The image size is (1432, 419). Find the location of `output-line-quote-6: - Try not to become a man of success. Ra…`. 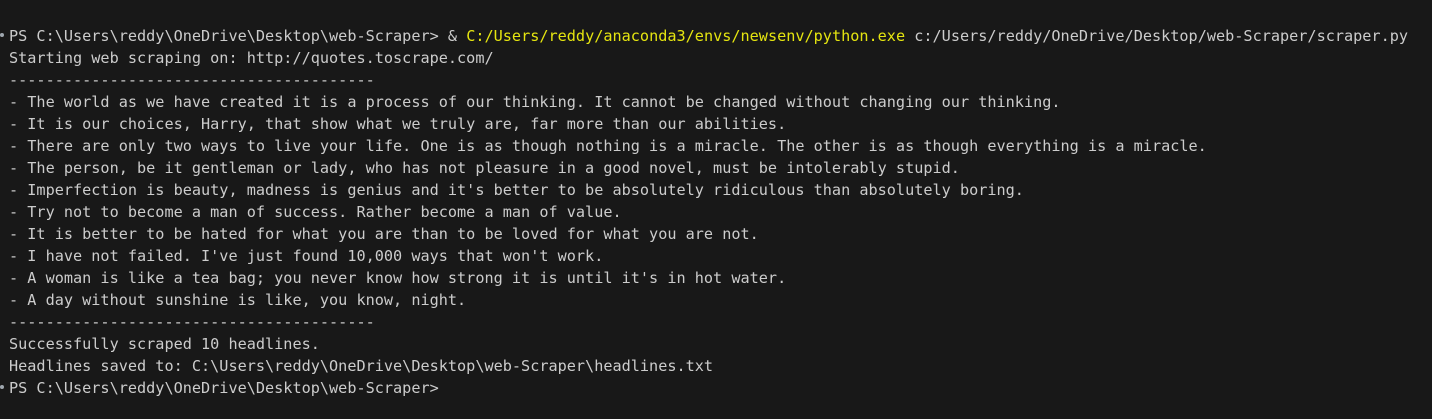

output-line-quote-6: - Try not to become a man of success. Ra… is located at coordinates (315, 212).